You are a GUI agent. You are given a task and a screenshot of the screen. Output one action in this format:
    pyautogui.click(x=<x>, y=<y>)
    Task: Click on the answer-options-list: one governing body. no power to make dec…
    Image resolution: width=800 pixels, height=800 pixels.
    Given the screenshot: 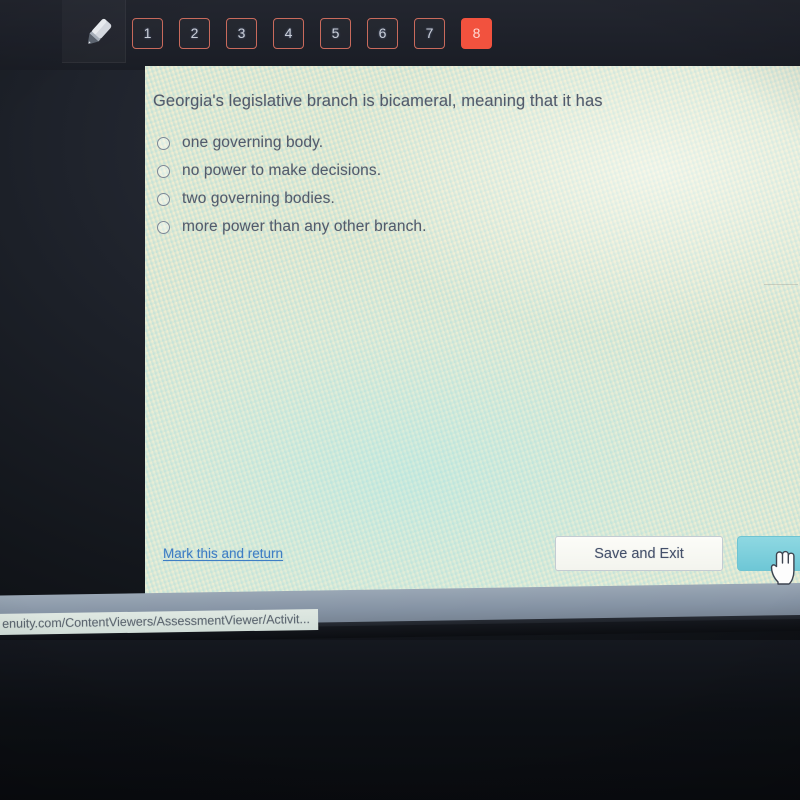 What is the action you would take?
    pyautogui.click(x=292, y=185)
    